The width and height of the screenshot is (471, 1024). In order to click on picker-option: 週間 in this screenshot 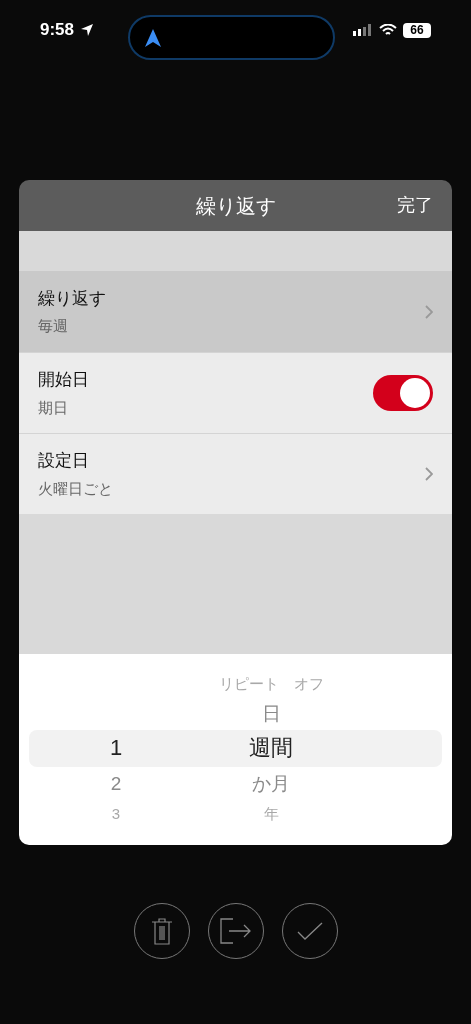, I will do `click(271, 748)`.